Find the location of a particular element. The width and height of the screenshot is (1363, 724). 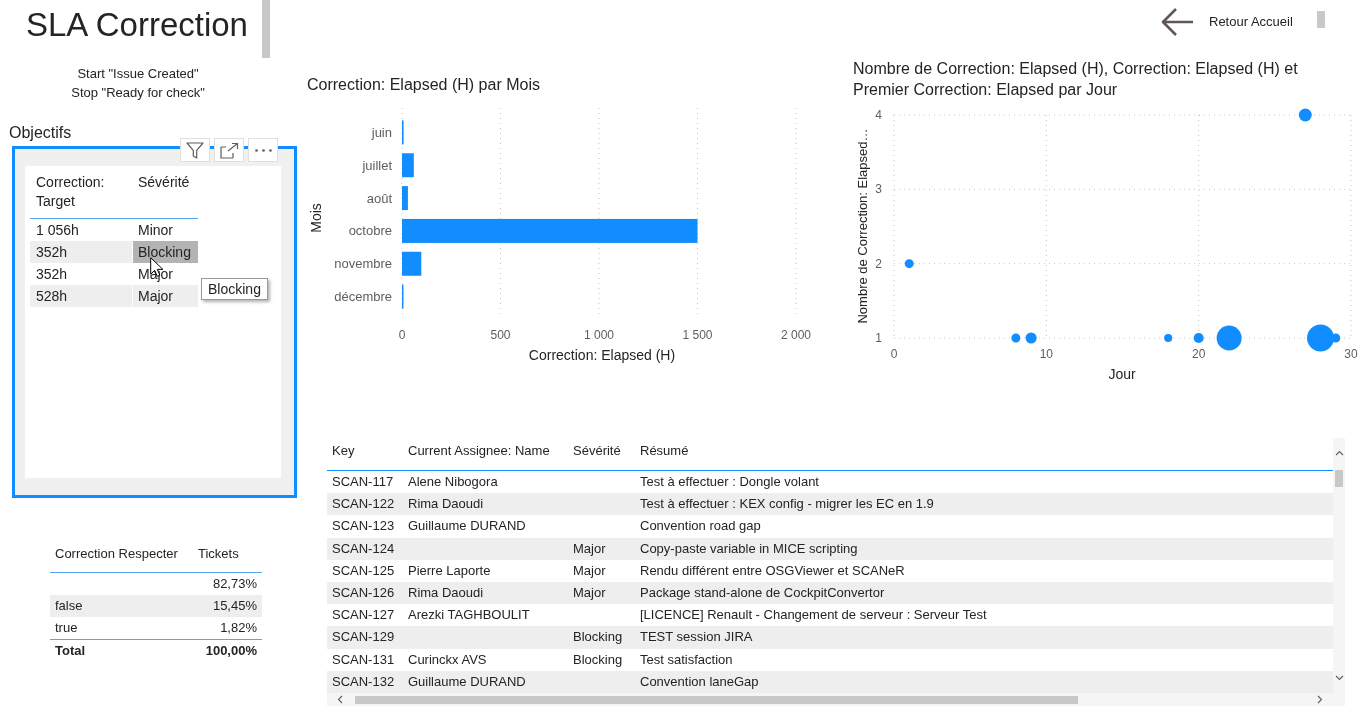

tick-label: 3 is located at coordinates (878, 189).